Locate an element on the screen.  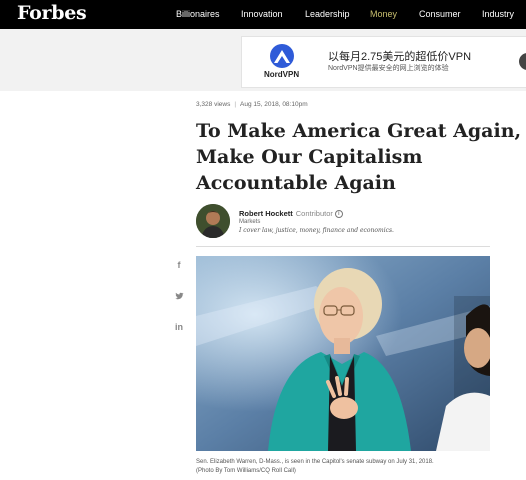
ad-brand: NordVPN is located at coordinates (282, 74).